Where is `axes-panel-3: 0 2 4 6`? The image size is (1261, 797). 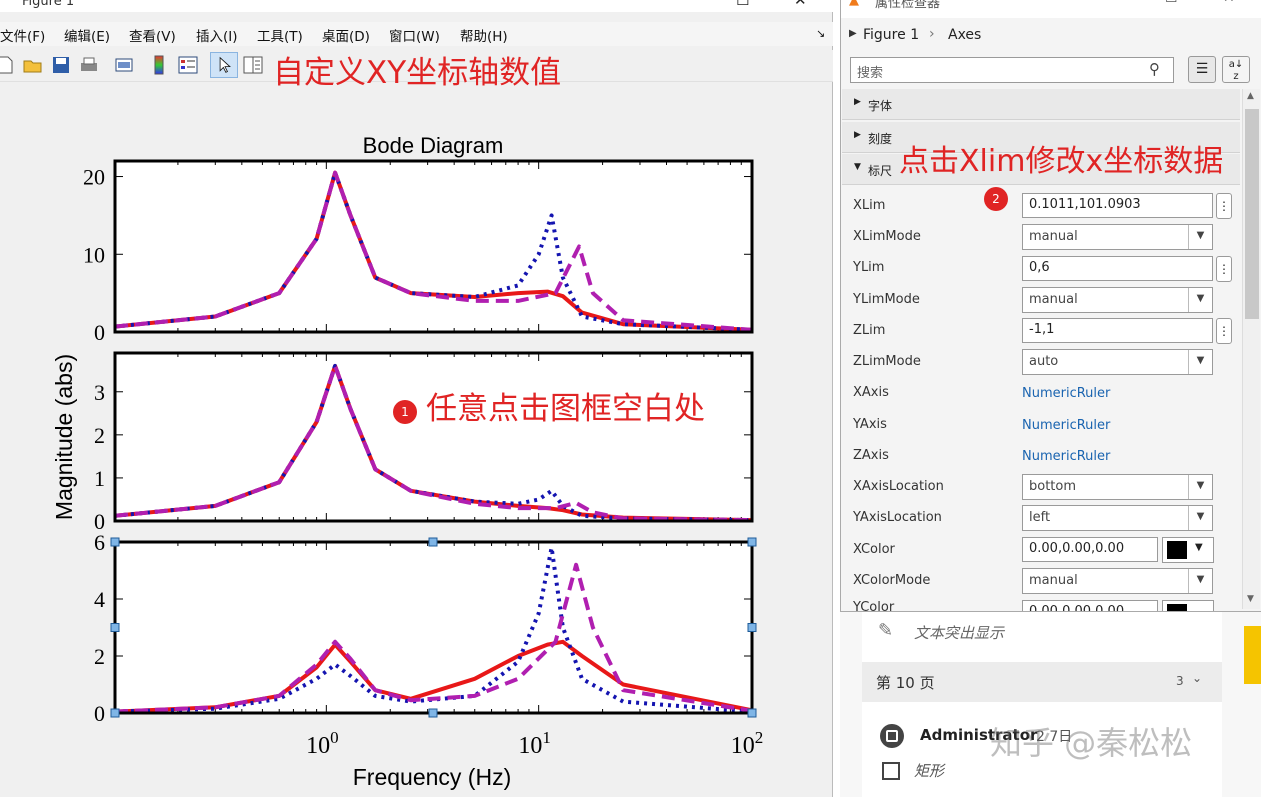
axes-panel-3: 0 2 4 6 is located at coordinates (424, 628).